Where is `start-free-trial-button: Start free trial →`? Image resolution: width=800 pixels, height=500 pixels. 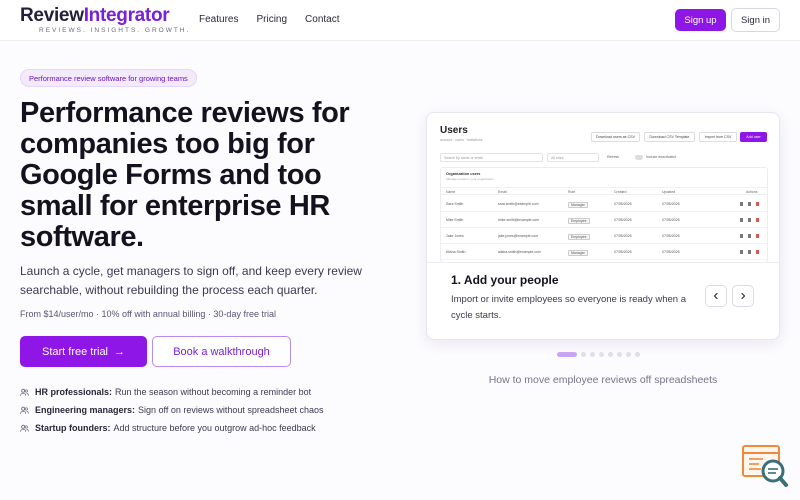
start-free-trial-button: Start free trial → is located at coordinates (83, 351).